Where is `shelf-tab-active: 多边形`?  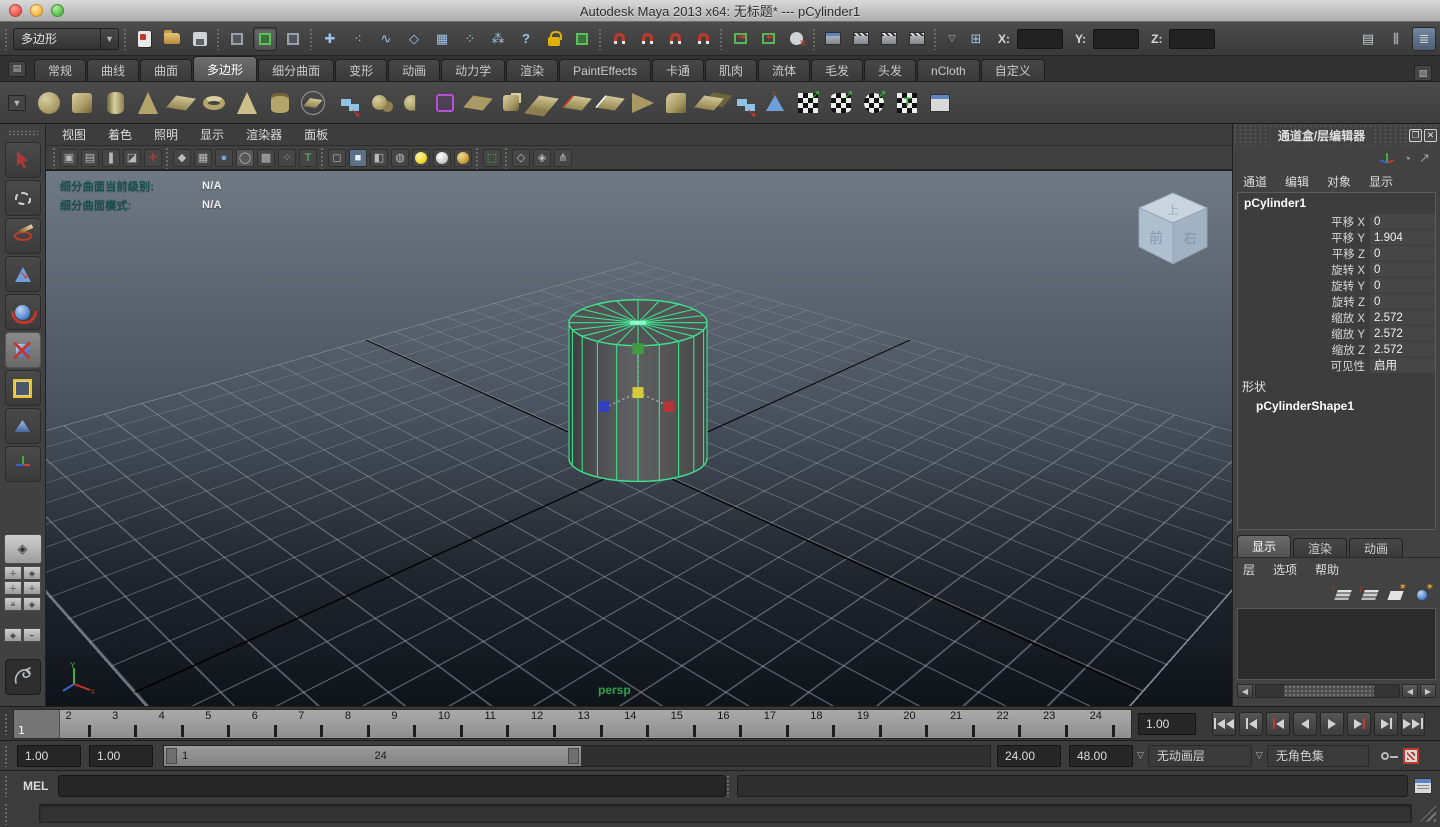
shelf-tab-active: 多边形 is located at coordinates (225, 68).